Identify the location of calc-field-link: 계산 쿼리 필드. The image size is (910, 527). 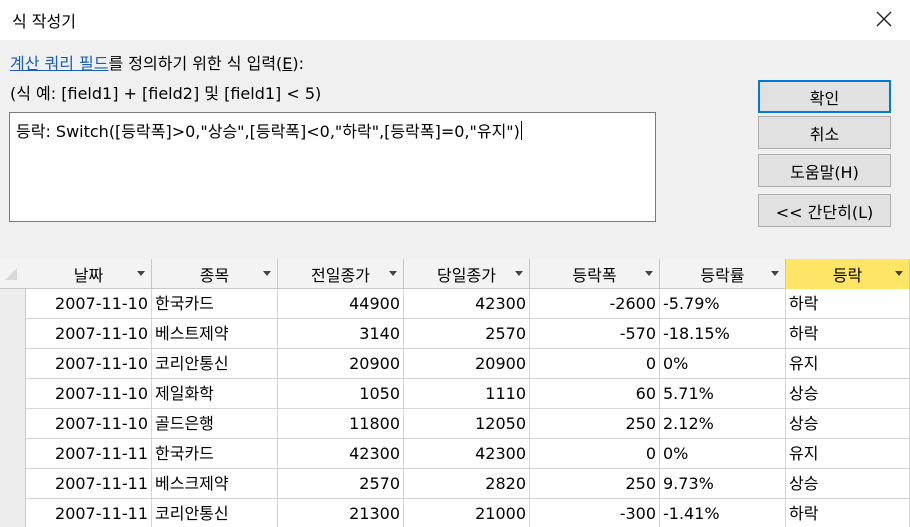
(59, 63).